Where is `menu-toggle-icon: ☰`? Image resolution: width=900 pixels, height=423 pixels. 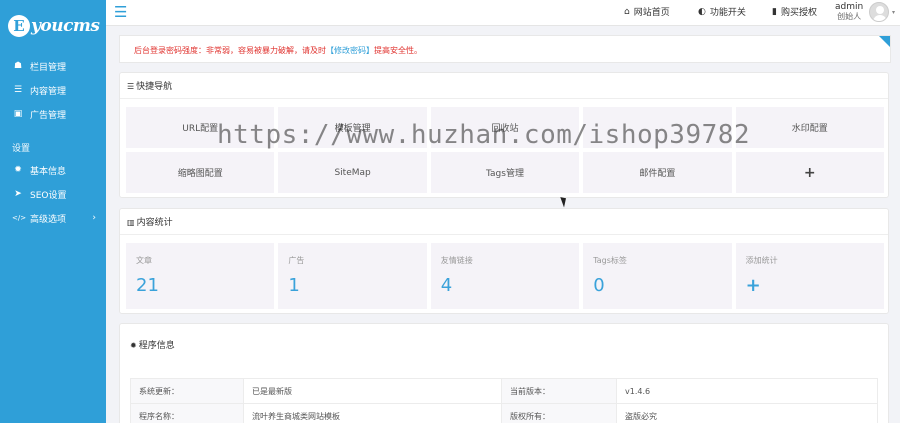
menu-toggle-icon: ☰ is located at coordinates (120, 12).